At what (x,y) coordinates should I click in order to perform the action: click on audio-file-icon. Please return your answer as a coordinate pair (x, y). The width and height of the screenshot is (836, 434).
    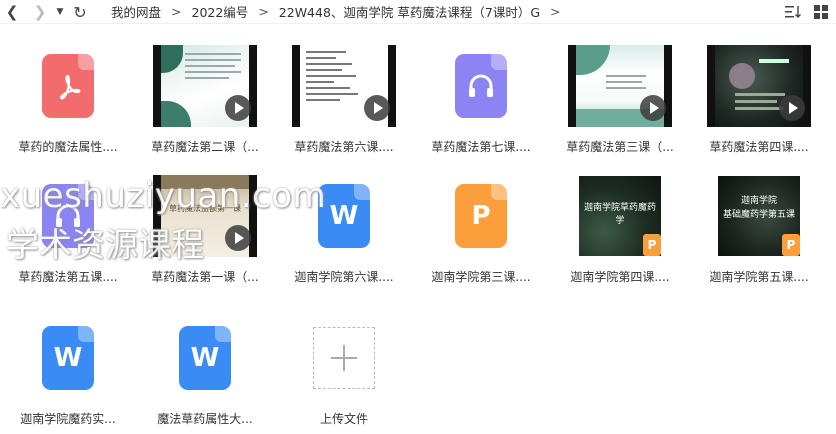
    Looking at the image, I should click on (481, 86).